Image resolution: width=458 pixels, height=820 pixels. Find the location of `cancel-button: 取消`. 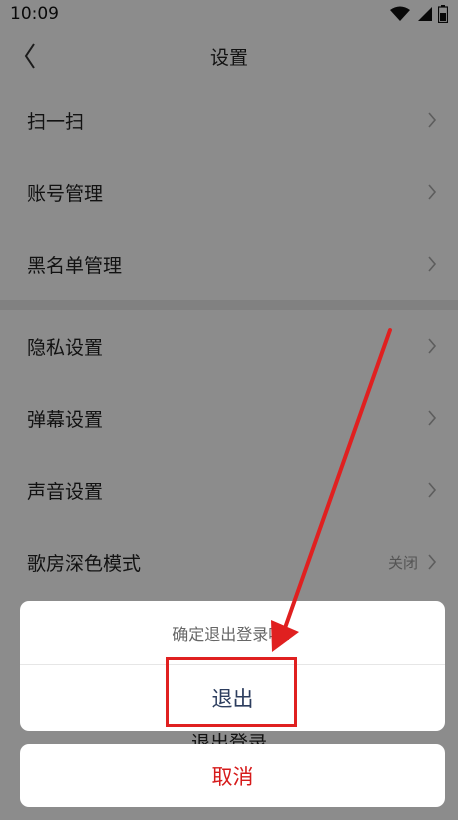

cancel-button: 取消 is located at coordinates (232, 775).